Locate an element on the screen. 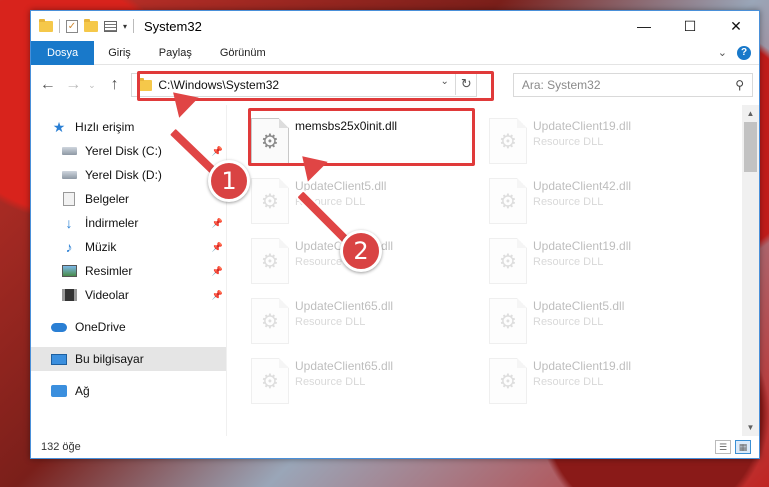  file-name: UpdateClient65.dll is located at coordinates (344, 366).